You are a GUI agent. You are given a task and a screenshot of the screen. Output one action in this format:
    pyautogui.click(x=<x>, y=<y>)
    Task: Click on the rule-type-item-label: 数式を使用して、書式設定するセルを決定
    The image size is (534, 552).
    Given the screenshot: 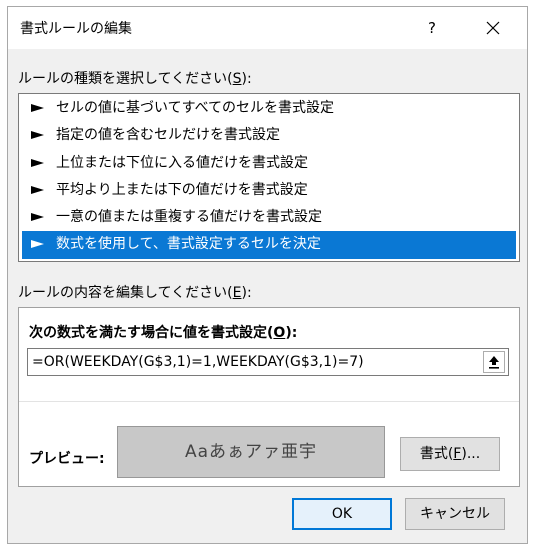 What is the action you would take?
    pyautogui.click(x=188, y=244)
    